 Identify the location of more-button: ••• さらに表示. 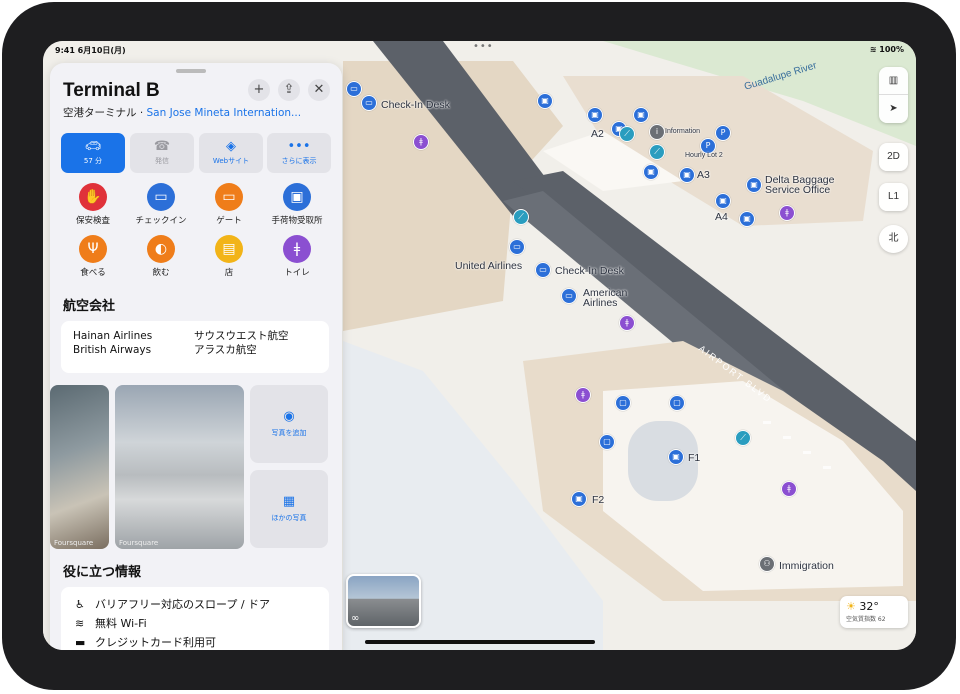
(299, 153).